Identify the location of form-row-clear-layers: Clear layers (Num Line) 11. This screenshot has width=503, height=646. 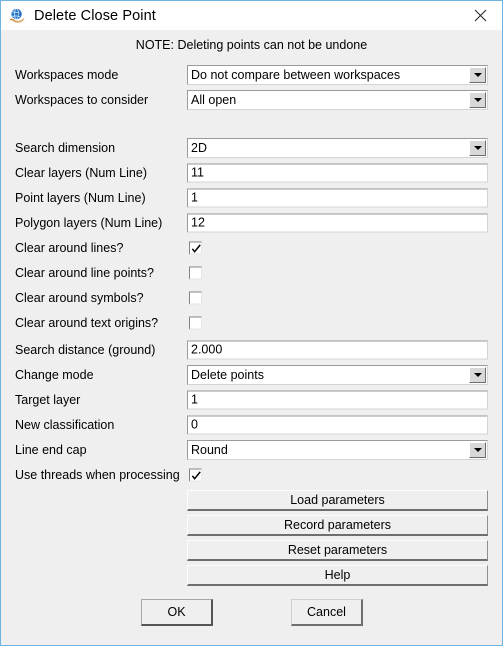
(251, 172).